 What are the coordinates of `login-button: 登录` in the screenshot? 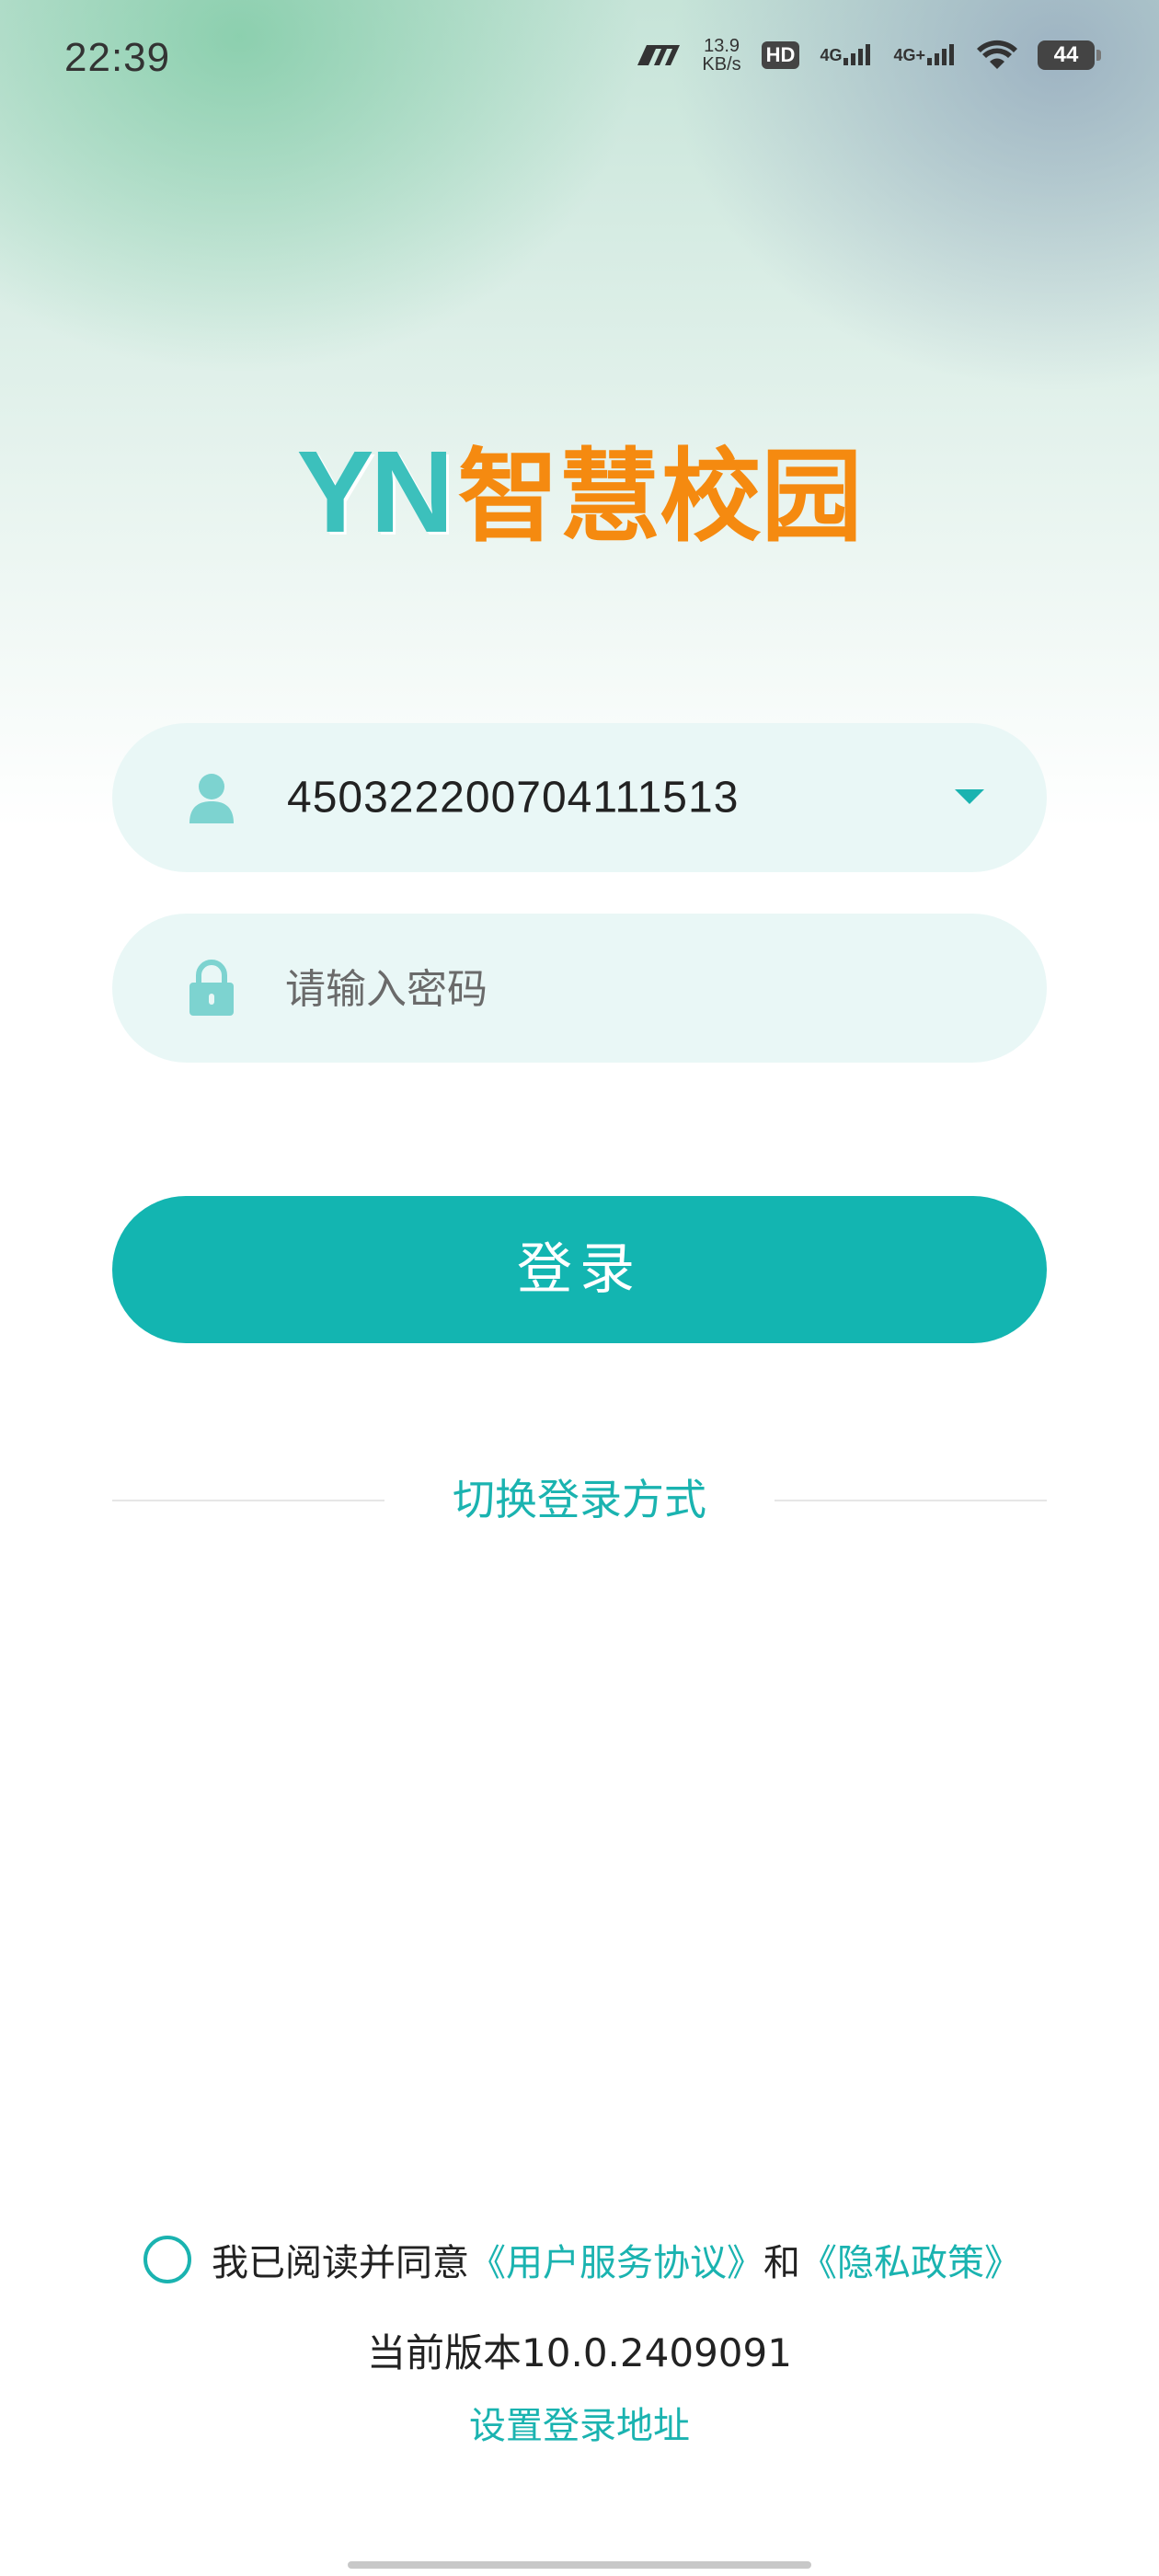 It's located at (579, 1269).